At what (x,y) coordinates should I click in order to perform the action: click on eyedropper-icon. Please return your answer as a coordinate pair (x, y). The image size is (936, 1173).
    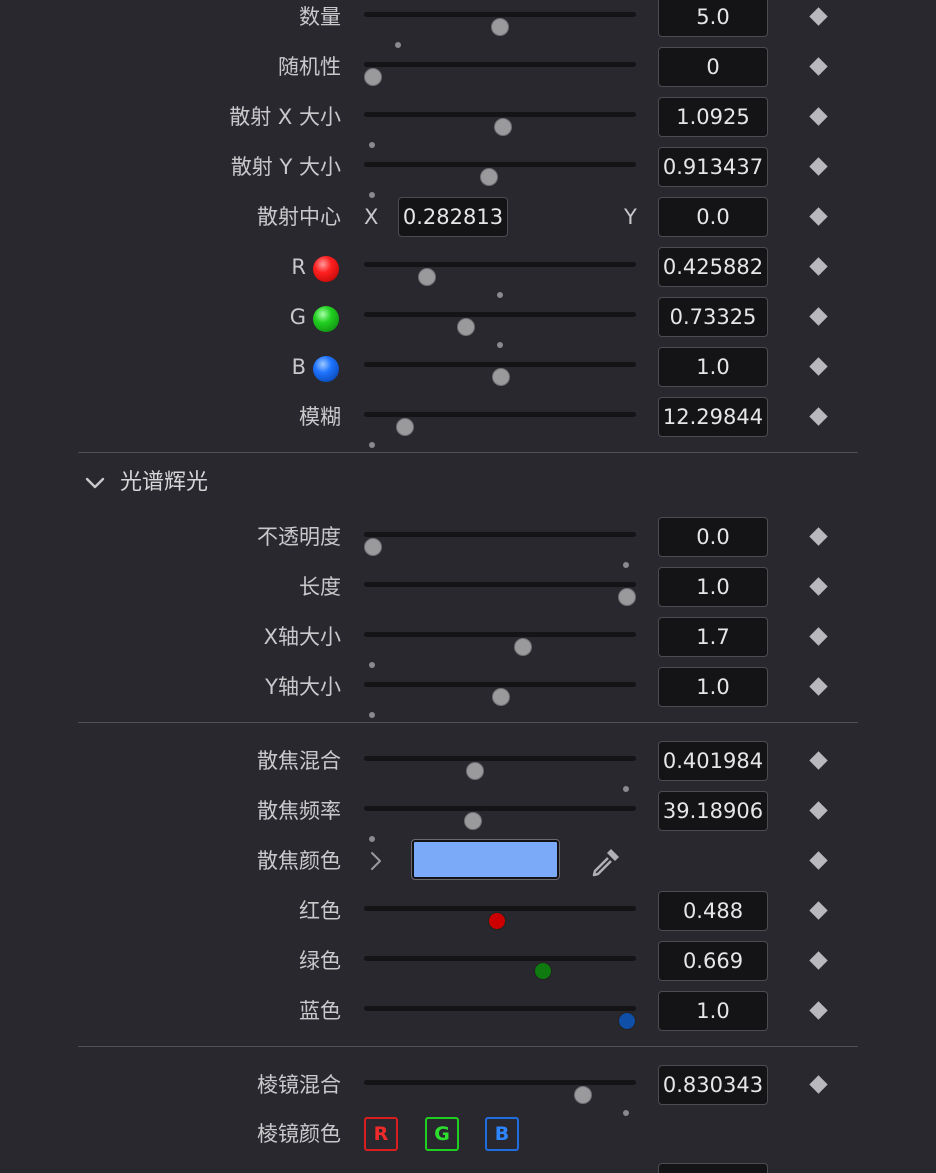
    Looking at the image, I should click on (606, 862).